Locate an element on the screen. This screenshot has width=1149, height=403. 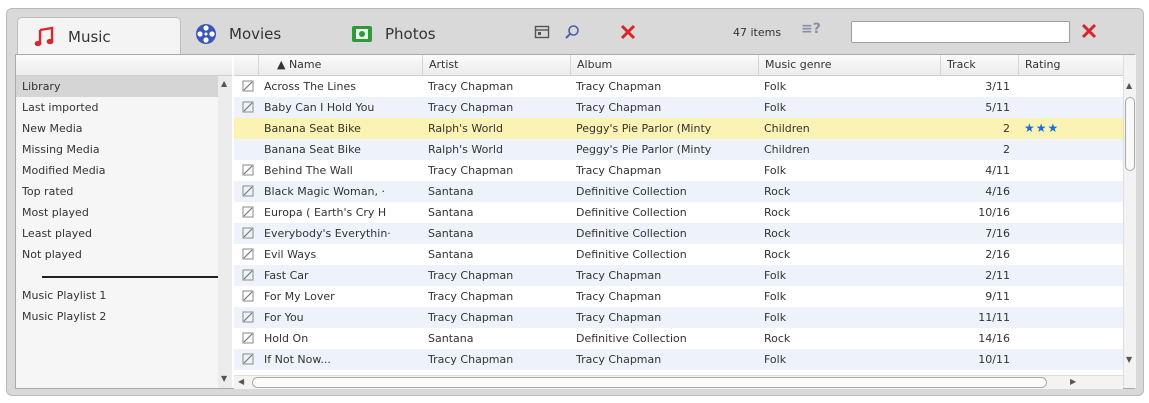
cell-name: Black Magic Woman, · is located at coordinates (324, 191).